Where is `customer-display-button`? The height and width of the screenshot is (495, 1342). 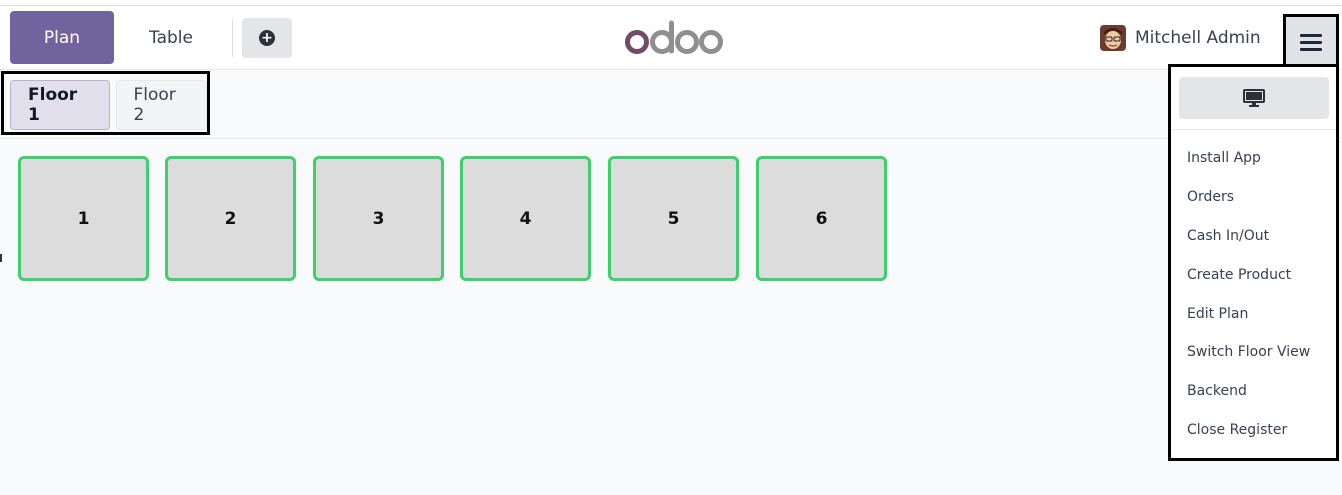 customer-display-button is located at coordinates (1254, 98).